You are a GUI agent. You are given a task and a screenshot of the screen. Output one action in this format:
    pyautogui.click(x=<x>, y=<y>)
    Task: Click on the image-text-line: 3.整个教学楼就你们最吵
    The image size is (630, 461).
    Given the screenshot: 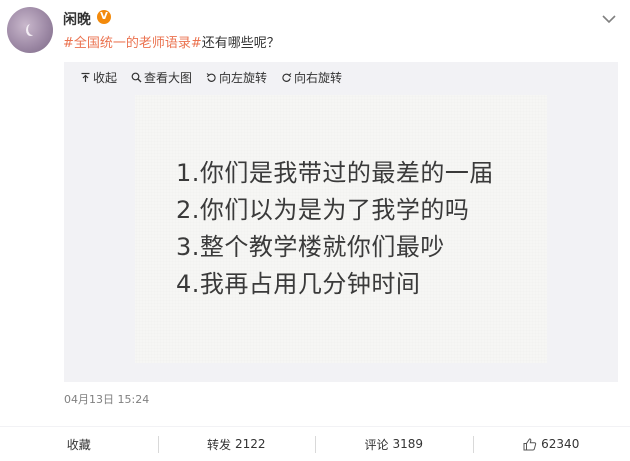 What is the action you would take?
    pyautogui.click(x=310, y=247)
    